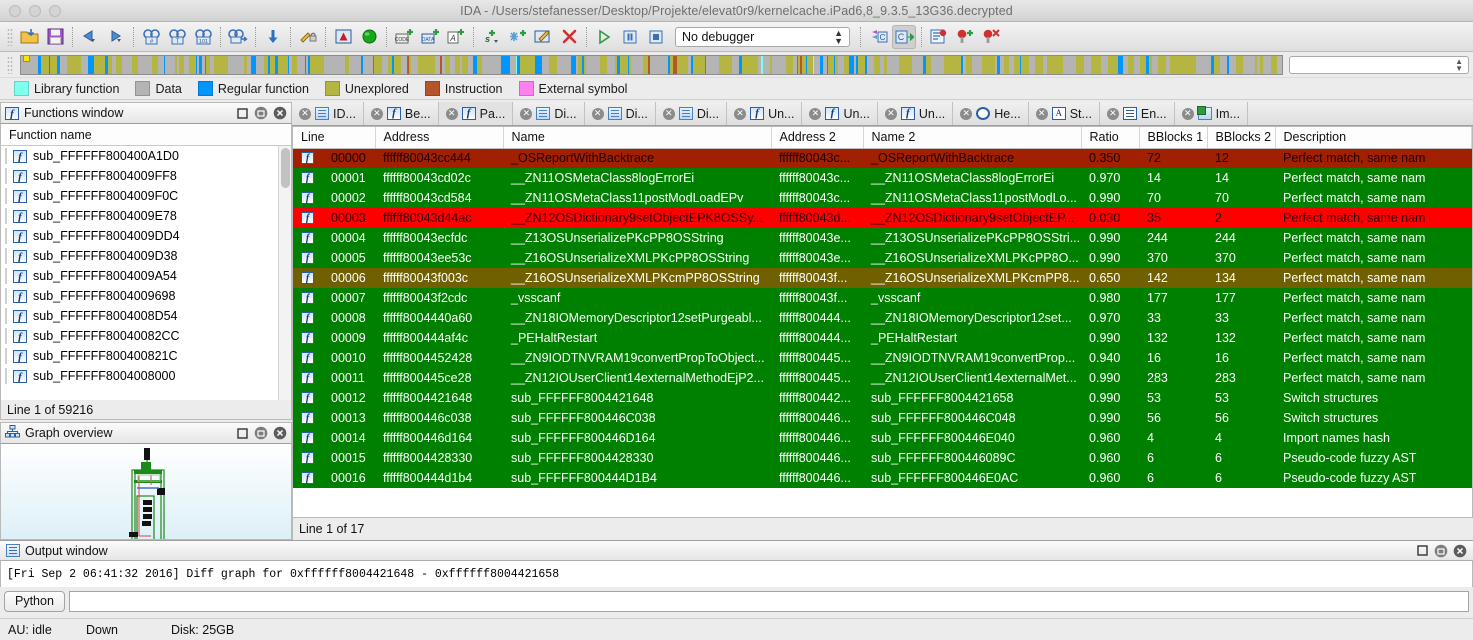 The image size is (1473, 640). Describe the element at coordinates (972, 138) in the screenshot. I see `column-header-name-2: Name 2` at that location.